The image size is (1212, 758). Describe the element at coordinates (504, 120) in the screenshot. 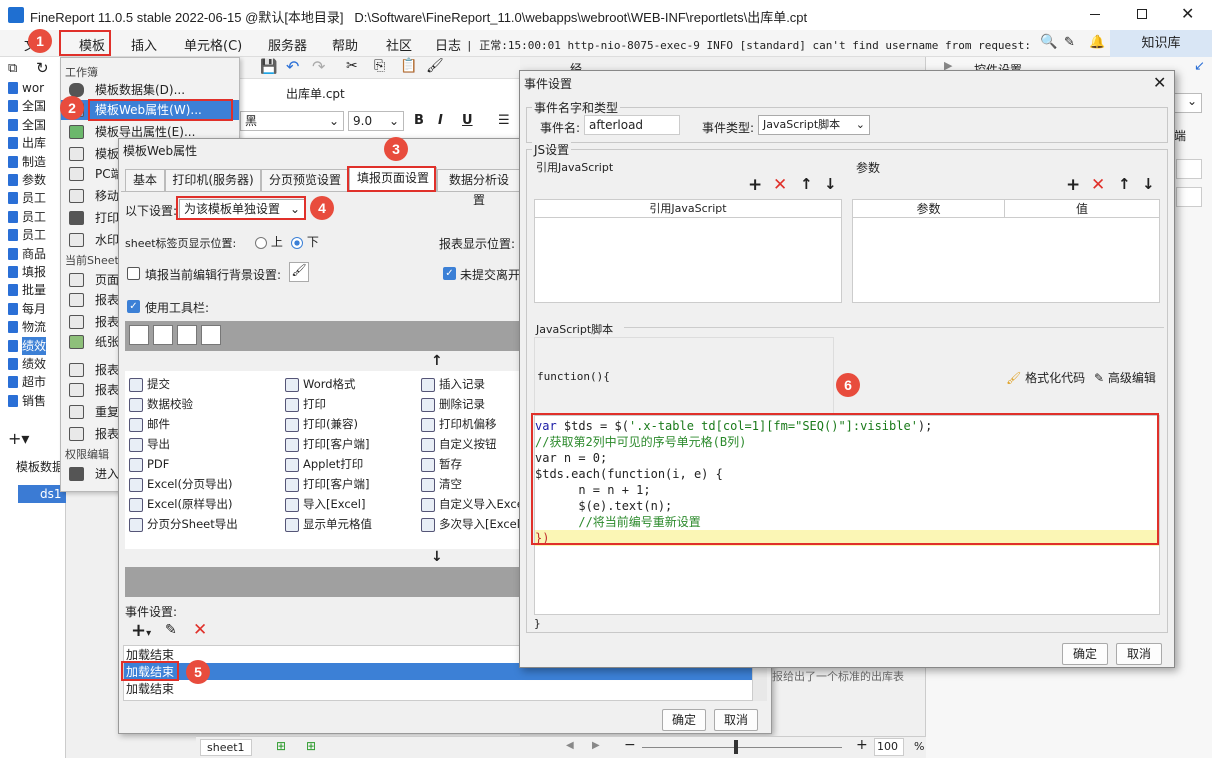

I see `align-left-icon: ☰` at that location.